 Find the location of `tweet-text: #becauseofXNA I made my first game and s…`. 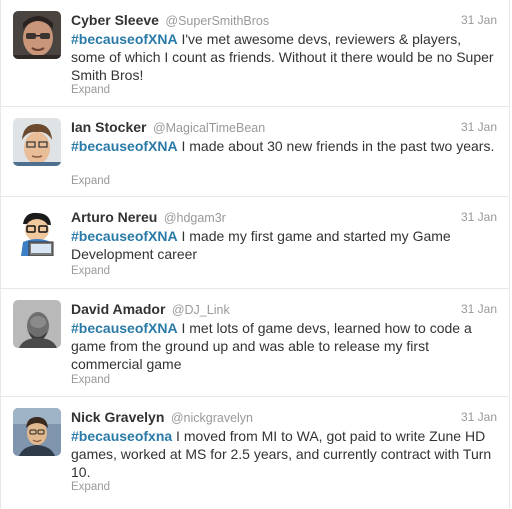

tweet-text: #becauseofXNA I made my first game and s… is located at coordinates (284, 245).